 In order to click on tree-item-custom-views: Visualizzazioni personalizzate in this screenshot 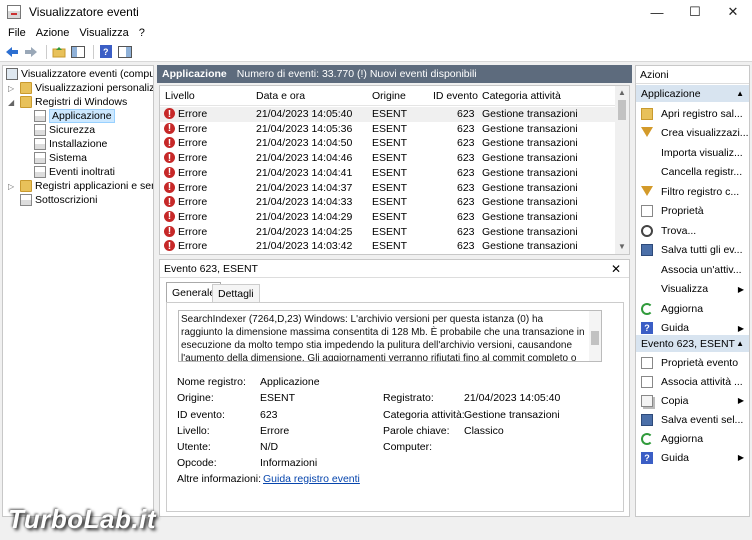, I will do `click(86, 88)`.